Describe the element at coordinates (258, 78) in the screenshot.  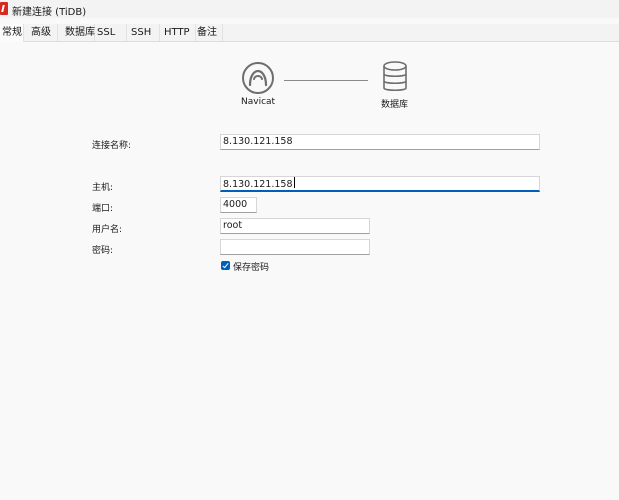
I see `navicat-icon` at that location.